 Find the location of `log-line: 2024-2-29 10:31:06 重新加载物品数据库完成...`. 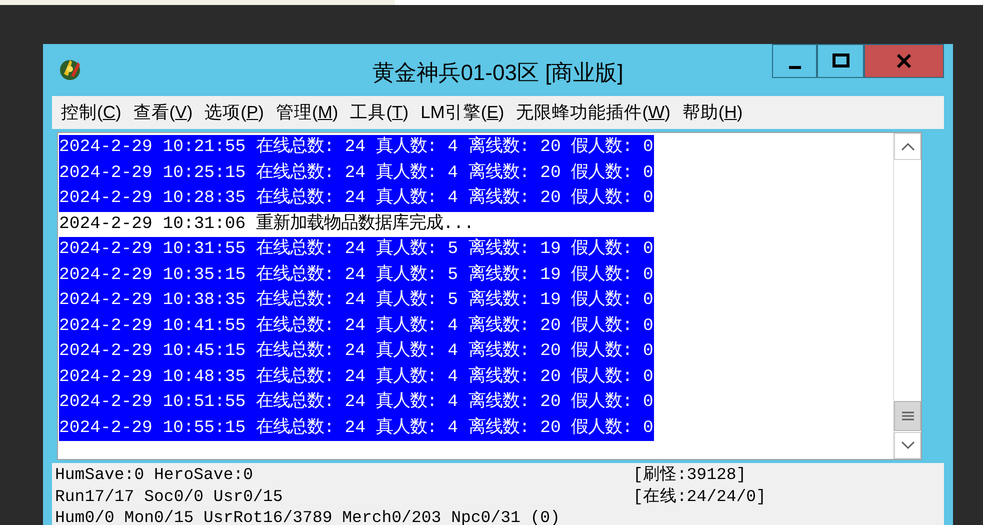

log-line: 2024-2-29 10:31:06 重新加载物品数据库完成... is located at coordinates (267, 224).